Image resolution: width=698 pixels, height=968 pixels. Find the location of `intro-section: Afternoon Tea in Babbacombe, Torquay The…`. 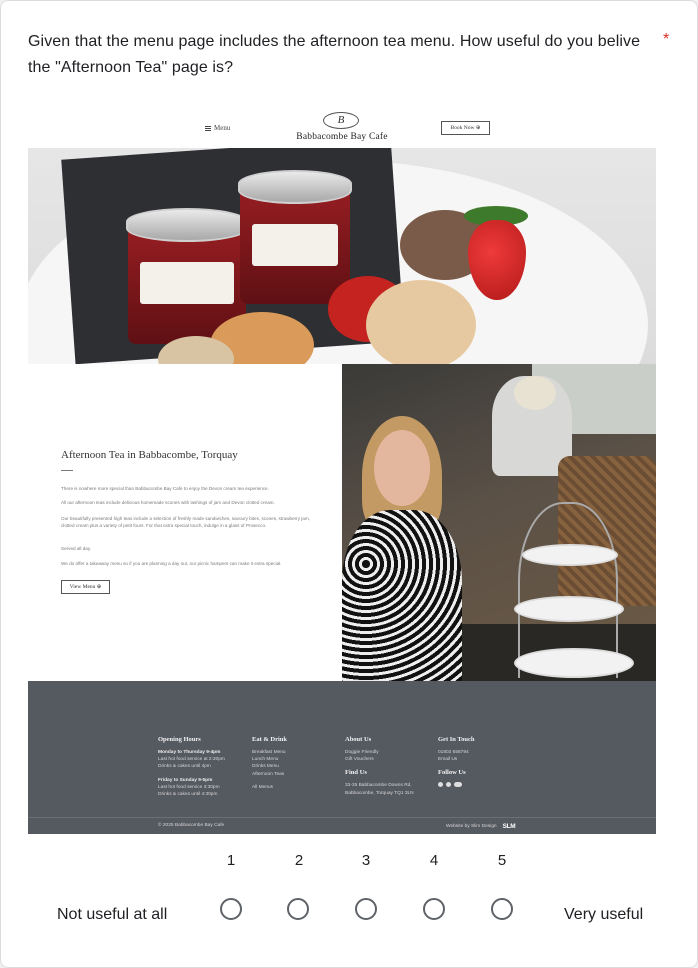

intro-section: Afternoon Tea in Babbacombe, Torquay The… is located at coordinates (185, 522).